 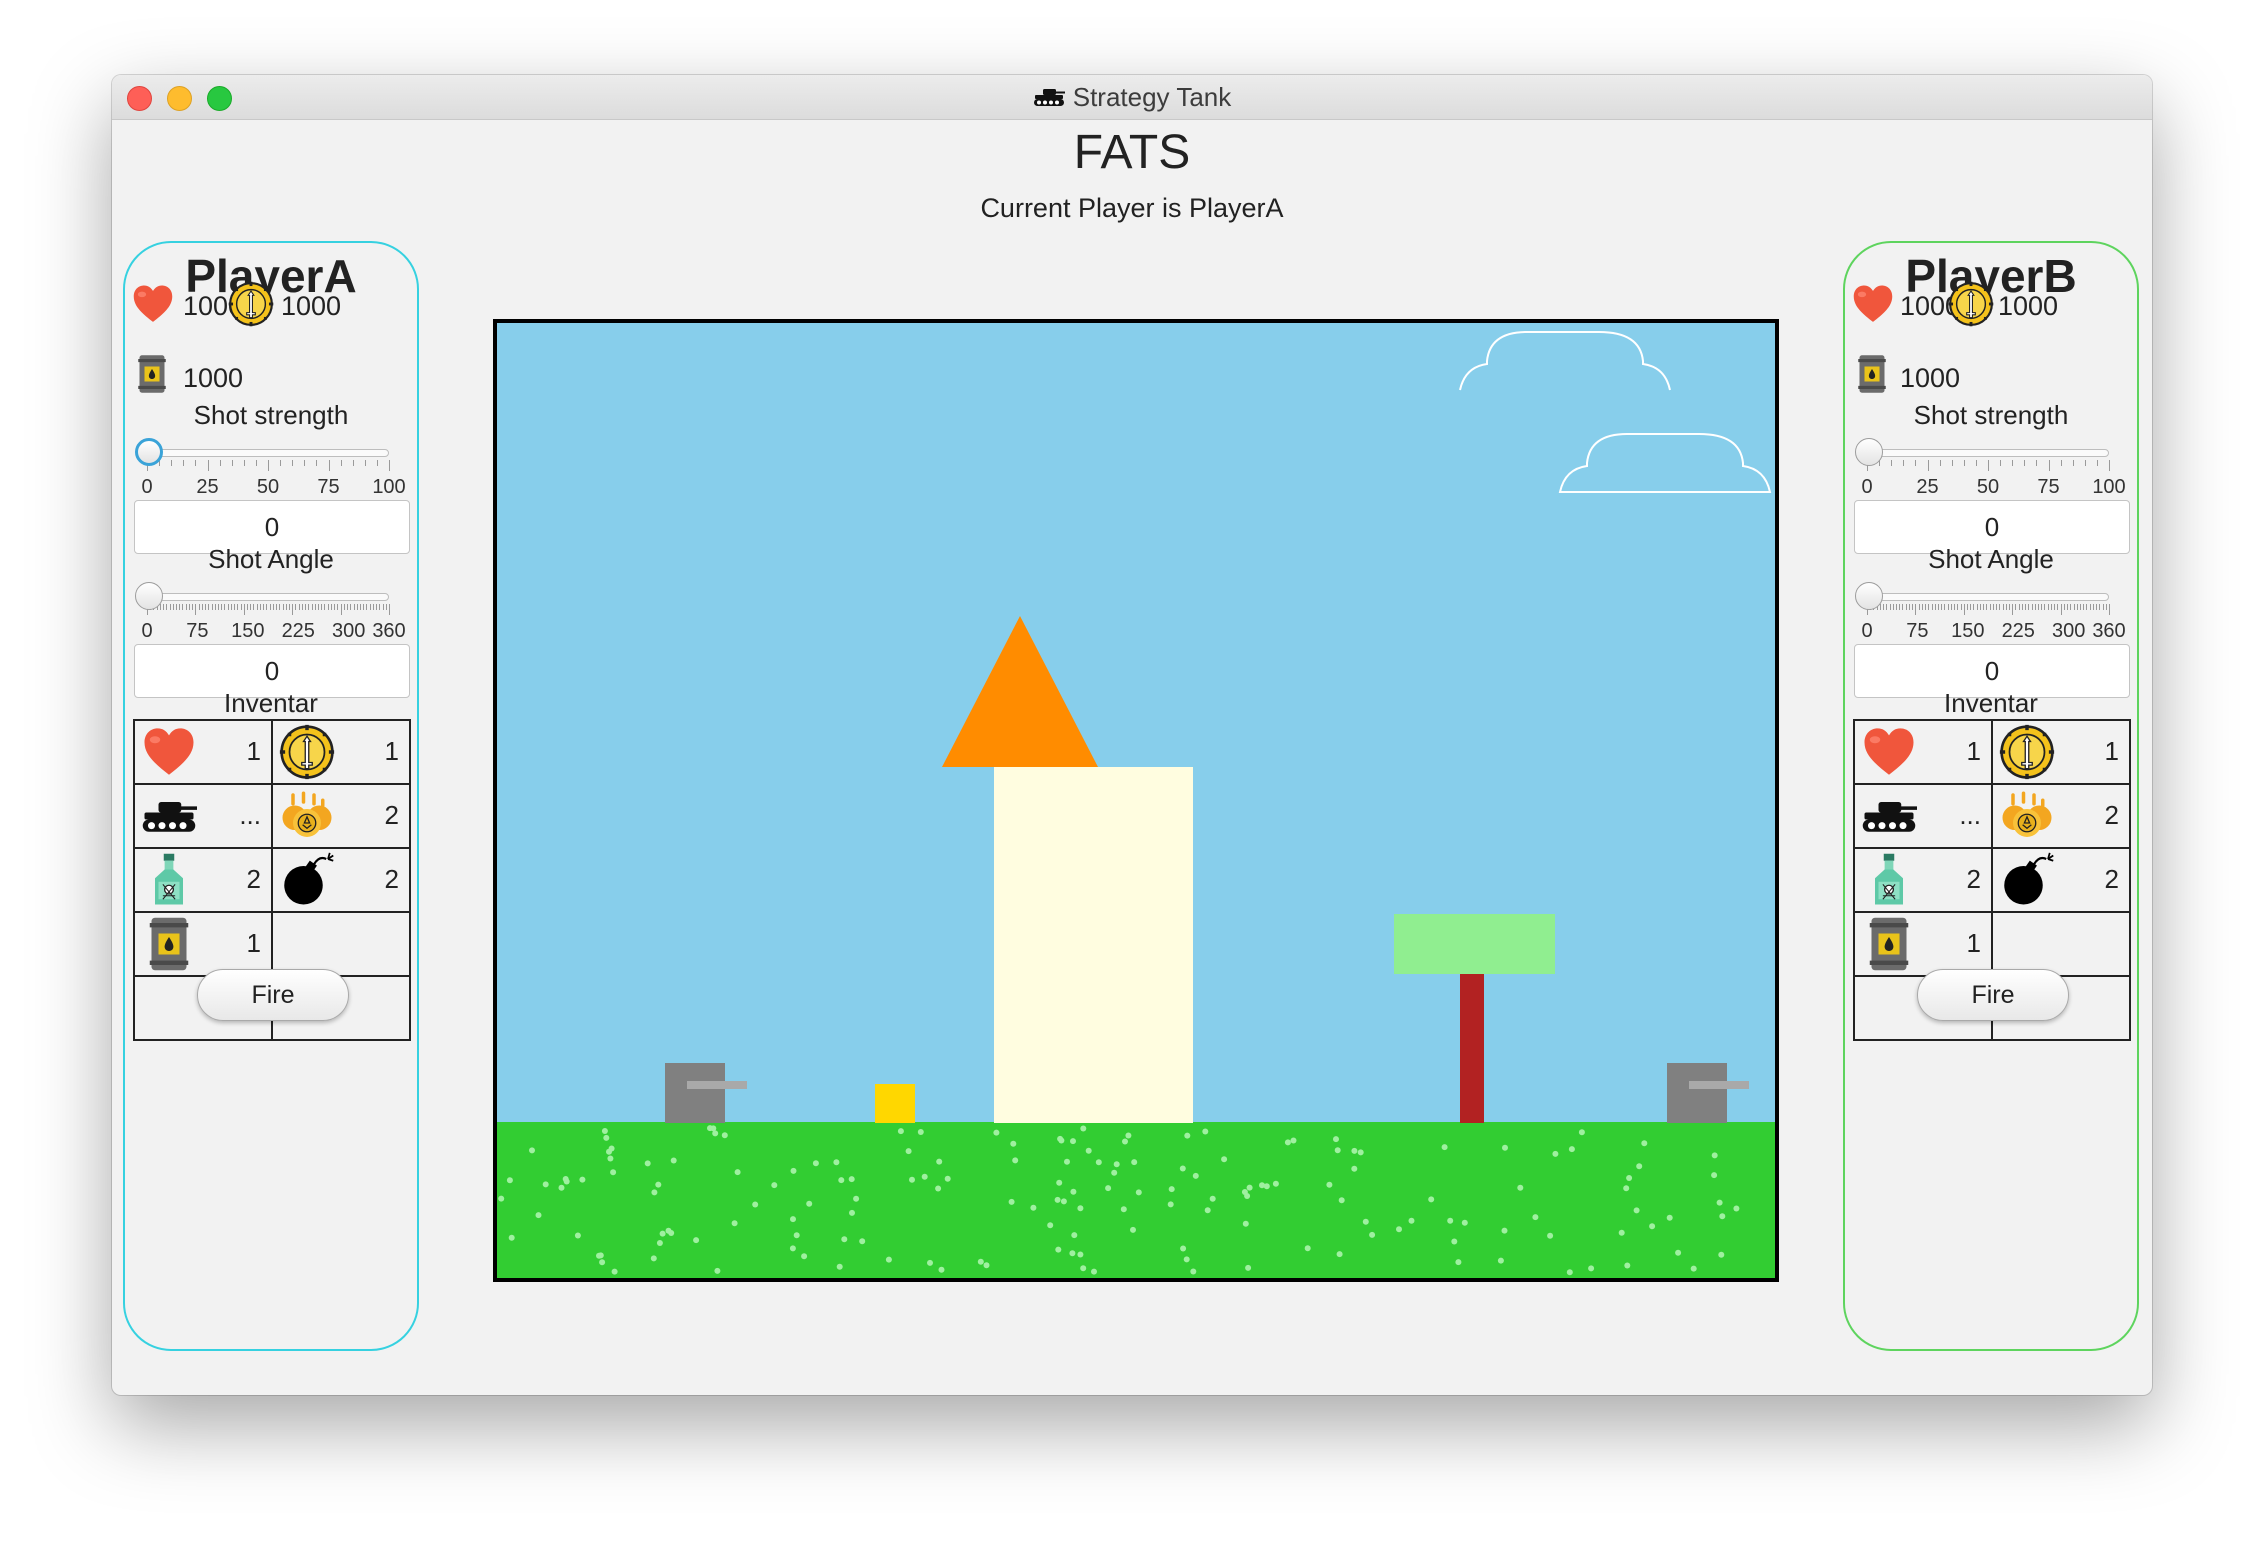 What do you see at coordinates (273, 995) in the screenshot?
I see `player-a-fire-button: Fire` at bounding box center [273, 995].